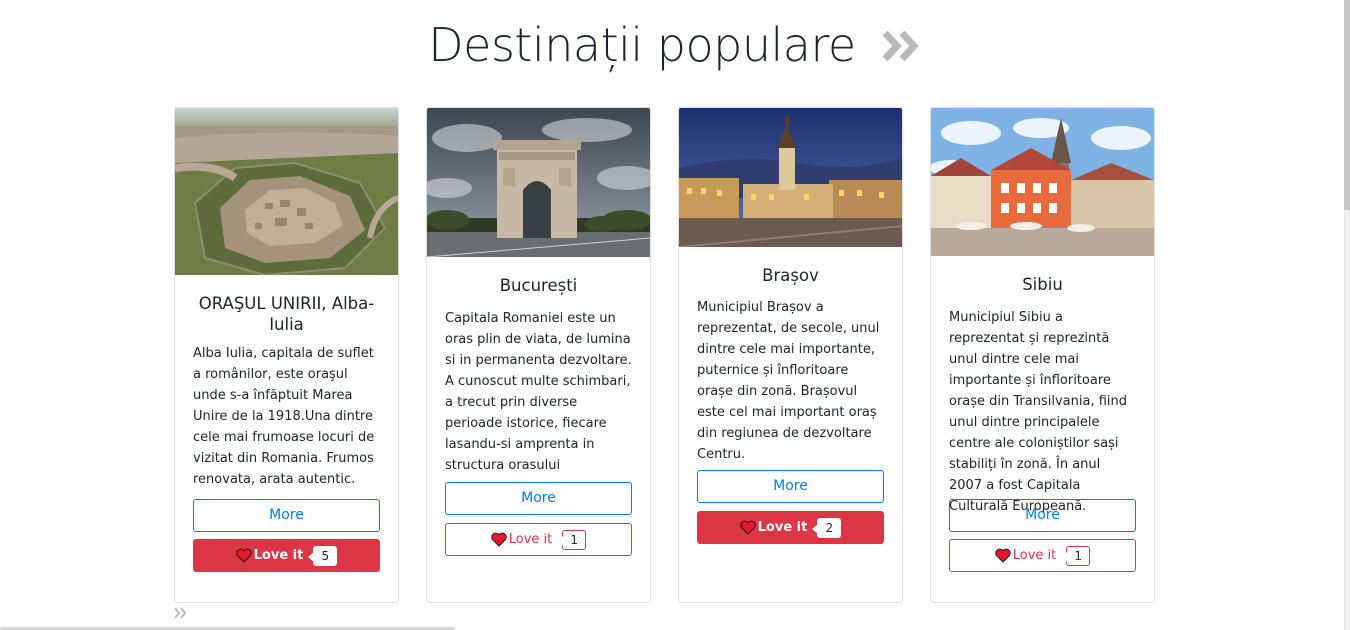 This screenshot has height=630, width=1350. What do you see at coordinates (790, 177) in the screenshot?
I see `brasov-council-square-image` at bounding box center [790, 177].